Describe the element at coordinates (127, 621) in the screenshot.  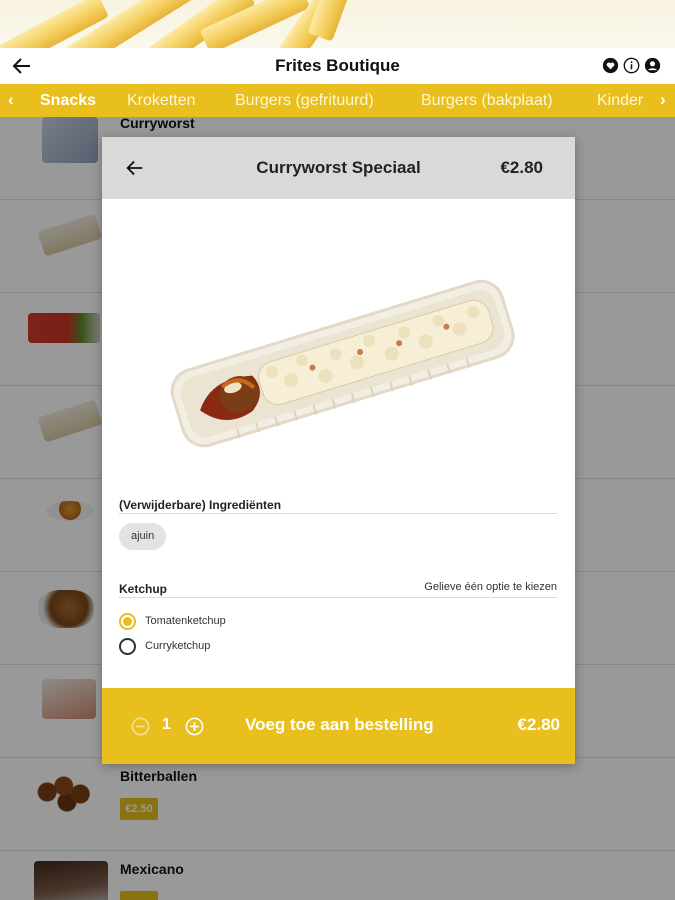
I see `radio-button-selected` at that location.